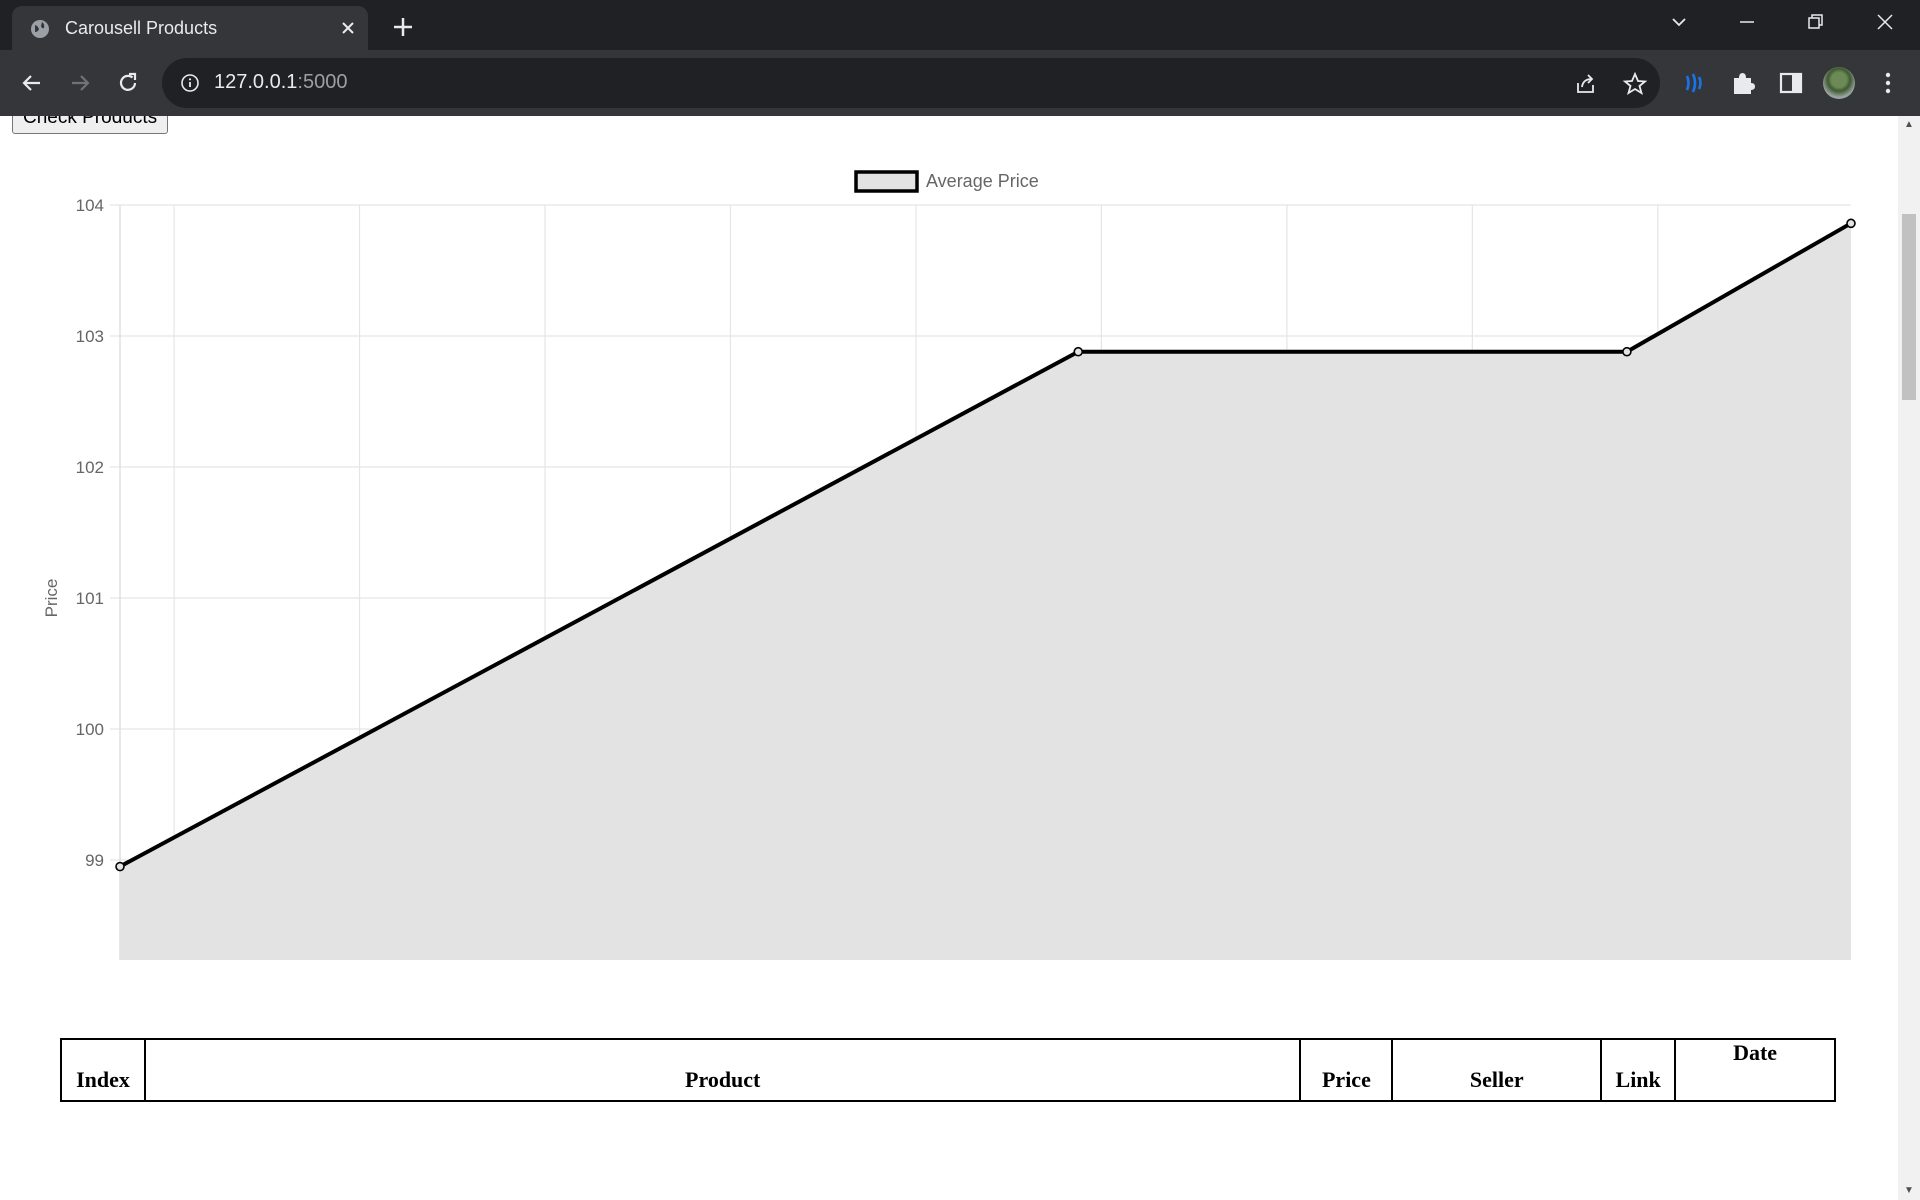 This screenshot has height=1200, width=1920. I want to click on avatar, so click(1839, 83).